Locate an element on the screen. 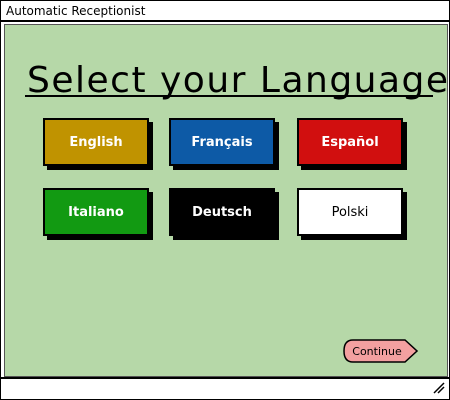  title-bar: Automatic Receptionist is located at coordinates (225, 11).